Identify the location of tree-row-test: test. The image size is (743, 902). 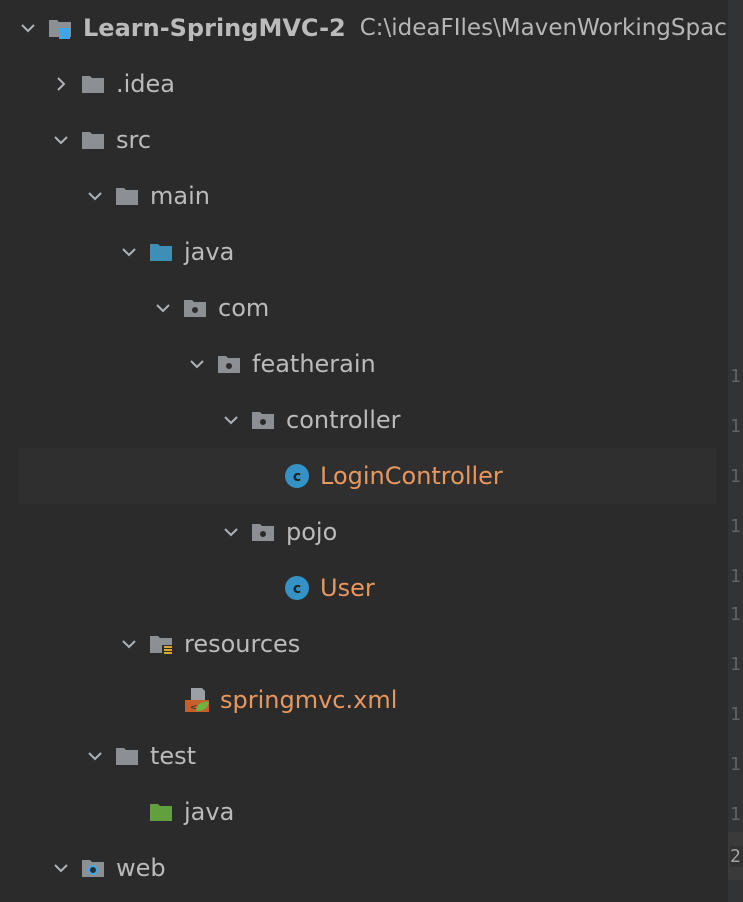
(358, 756).